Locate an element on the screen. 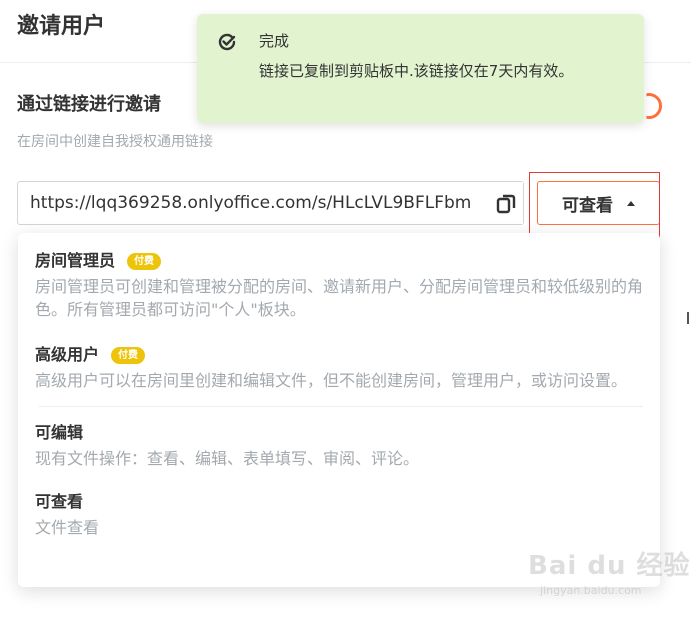 This screenshot has height=621, width=691. watermark-url: jingyan.baidu.com is located at coordinates (591, 590).